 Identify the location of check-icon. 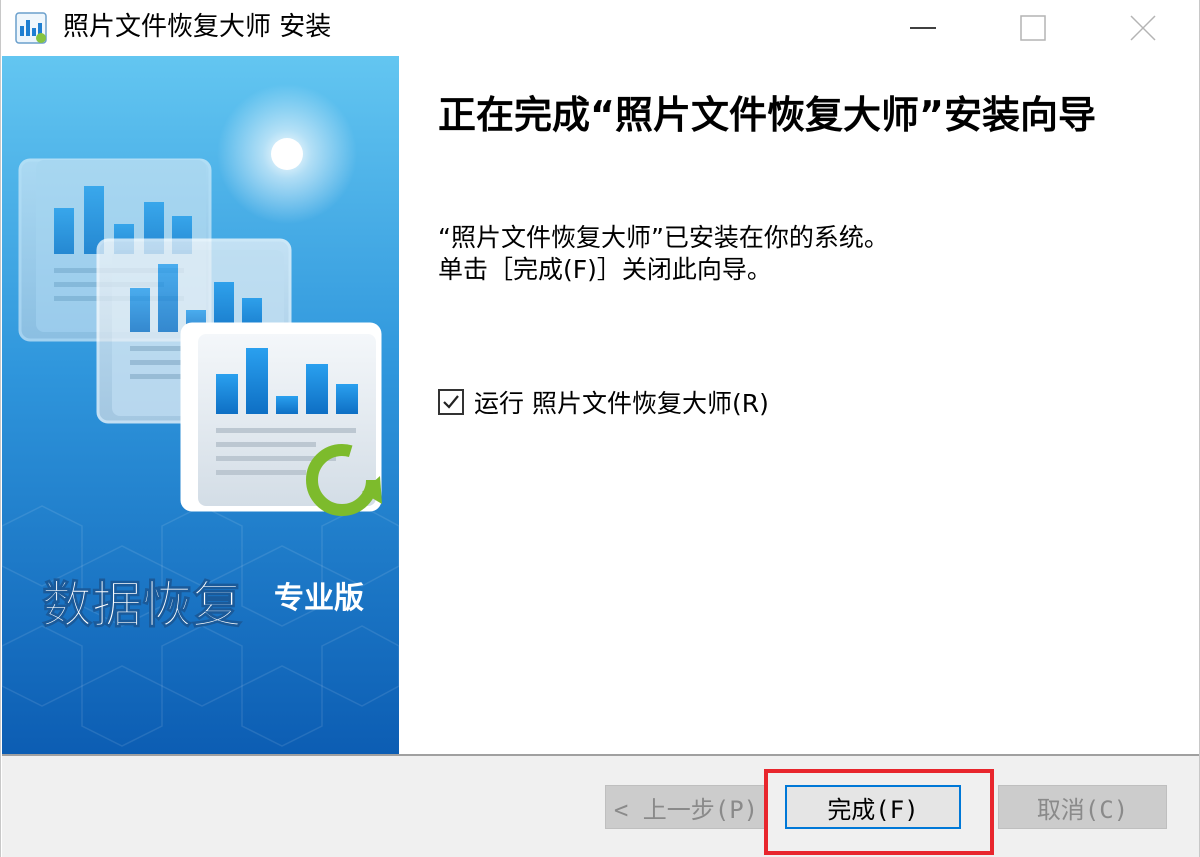
(451, 402).